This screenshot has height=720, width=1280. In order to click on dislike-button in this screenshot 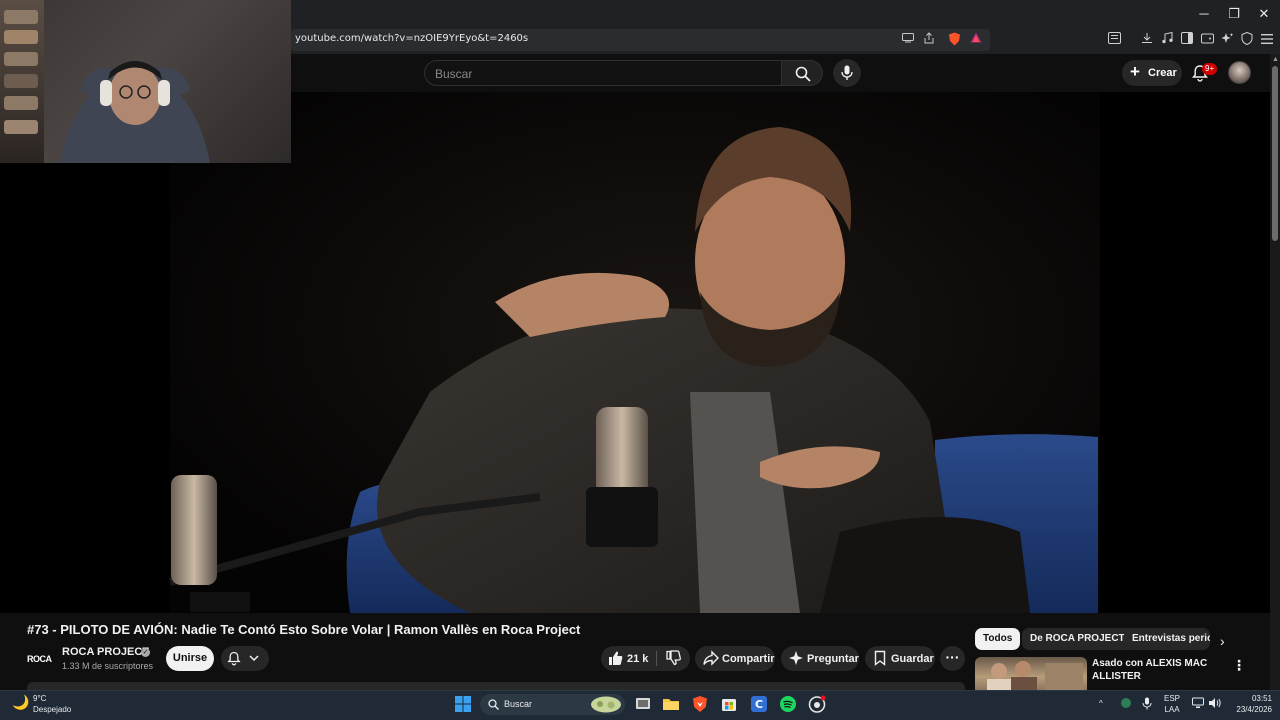, I will do `click(673, 658)`.